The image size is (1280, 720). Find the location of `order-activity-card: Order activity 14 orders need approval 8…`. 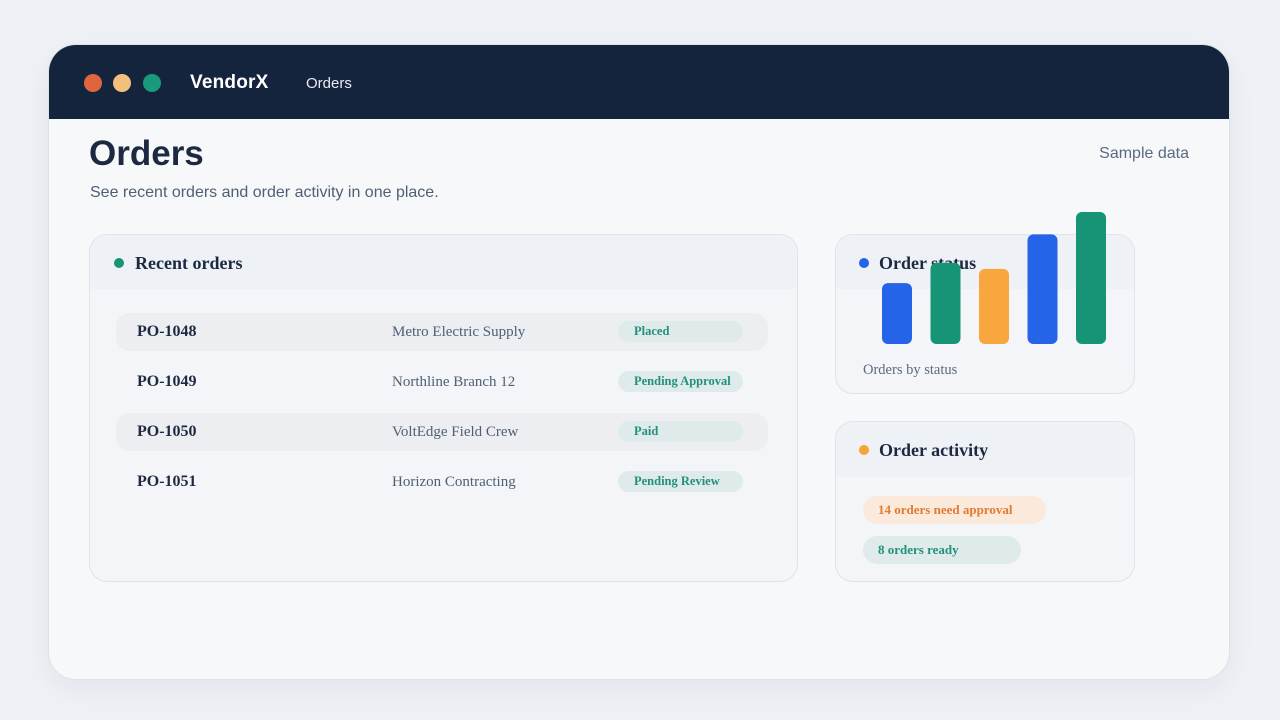

order-activity-card: Order activity 14 orders need approval 8… is located at coordinates (985, 501).